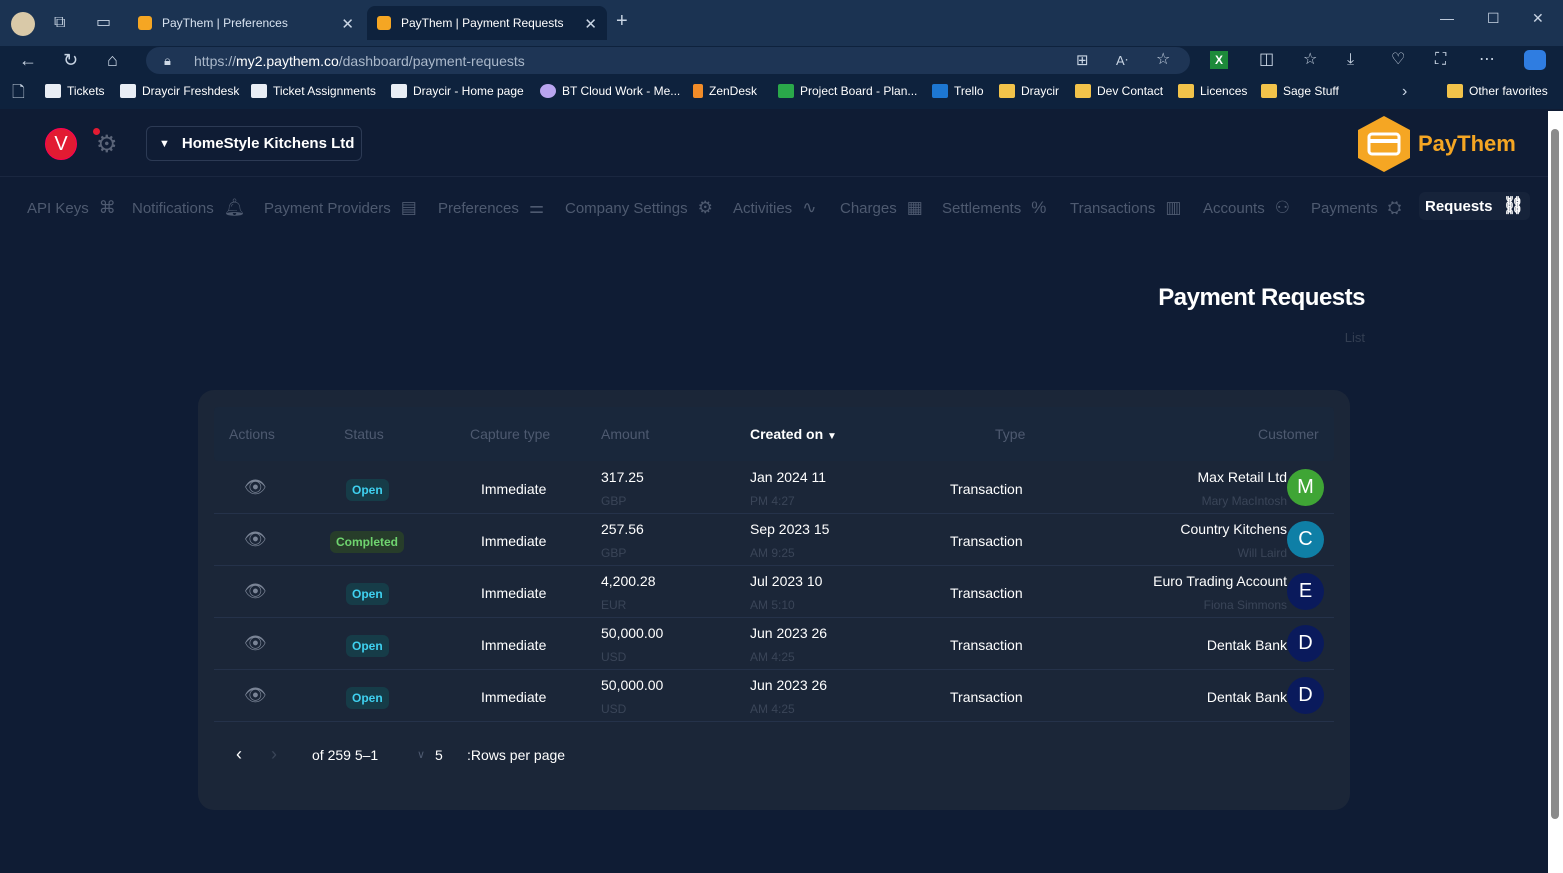 Image resolution: width=1563 pixels, height=873 pixels. I want to click on status-badge: Open, so click(367, 594).